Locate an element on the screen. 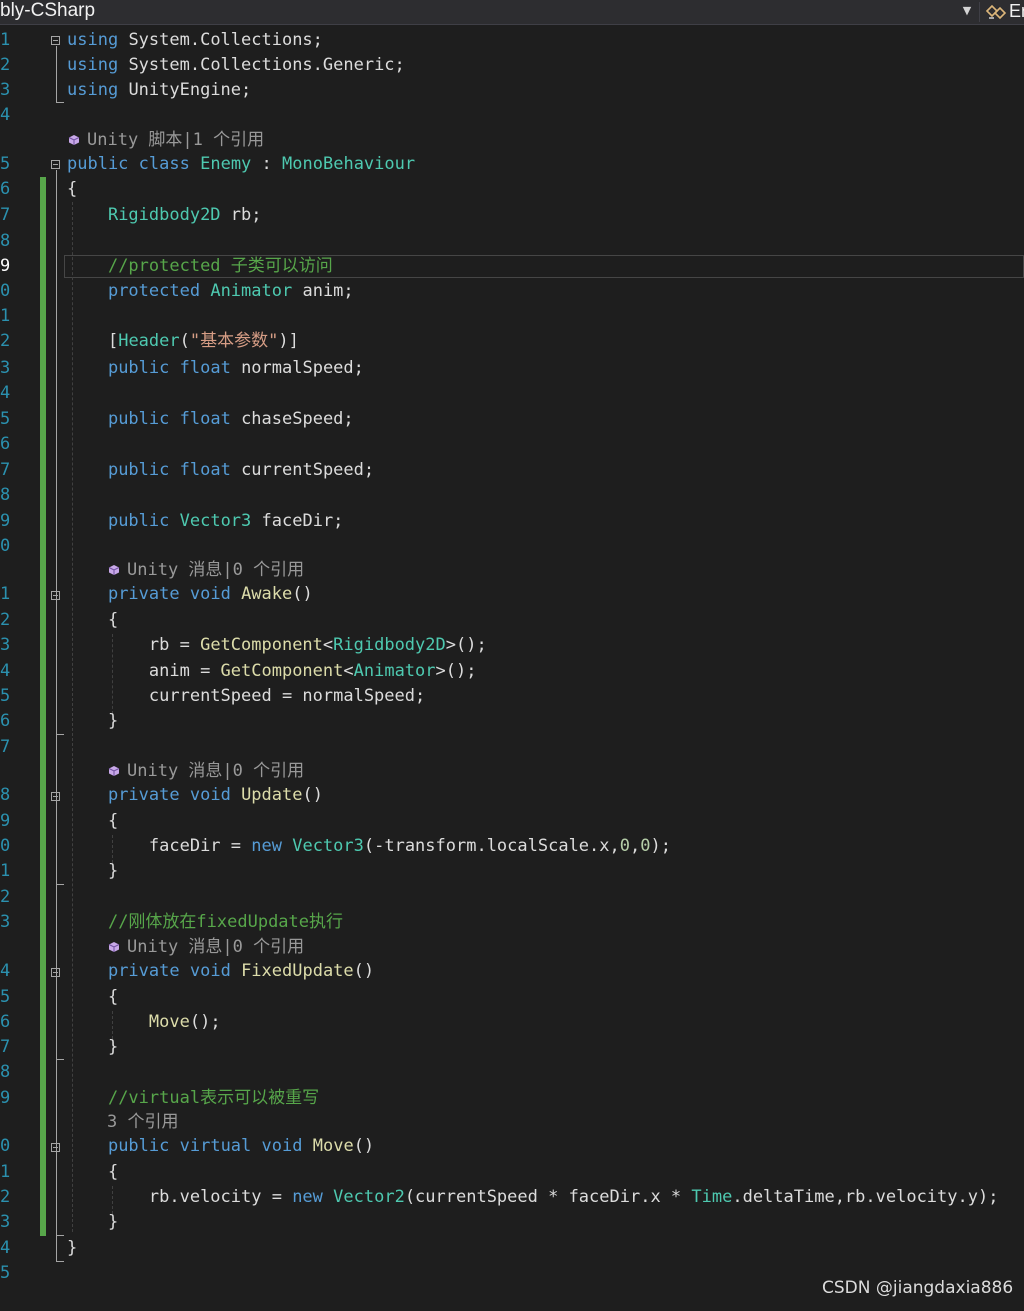  code-line: 7 Rigidbody2D rb; is located at coordinates (512, 215).